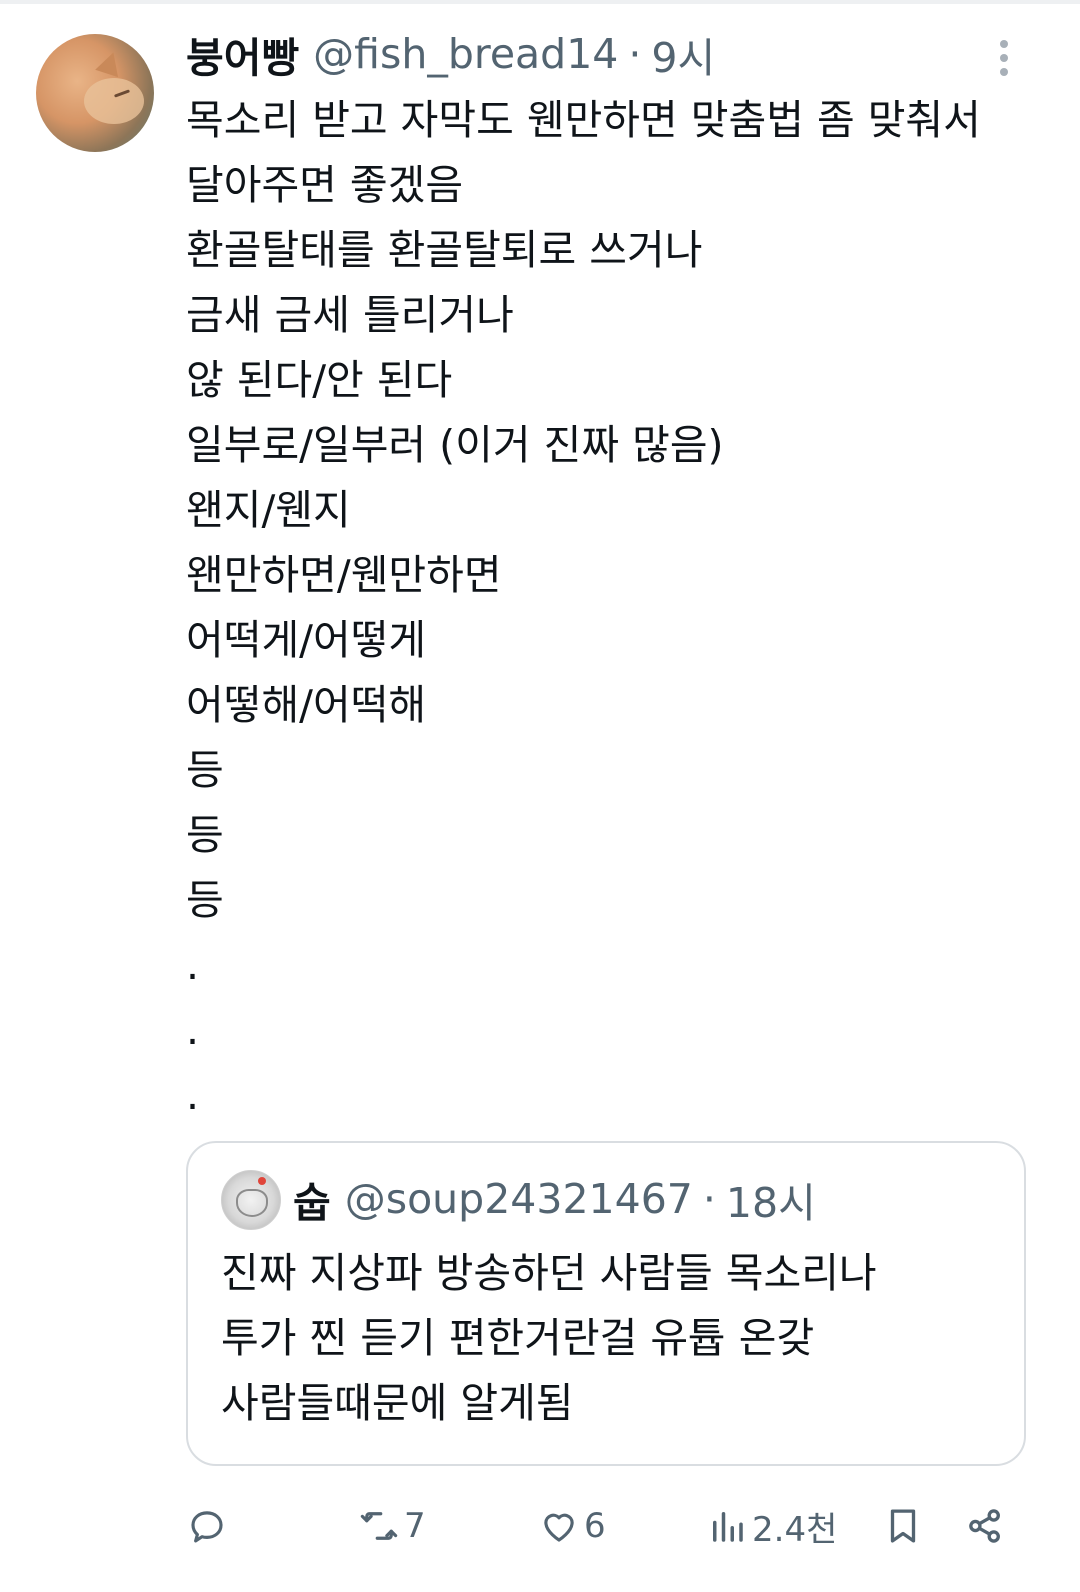 This screenshot has height=1592, width=1080. What do you see at coordinates (415, 1526) in the screenshot?
I see `retweet-count: 7` at bounding box center [415, 1526].